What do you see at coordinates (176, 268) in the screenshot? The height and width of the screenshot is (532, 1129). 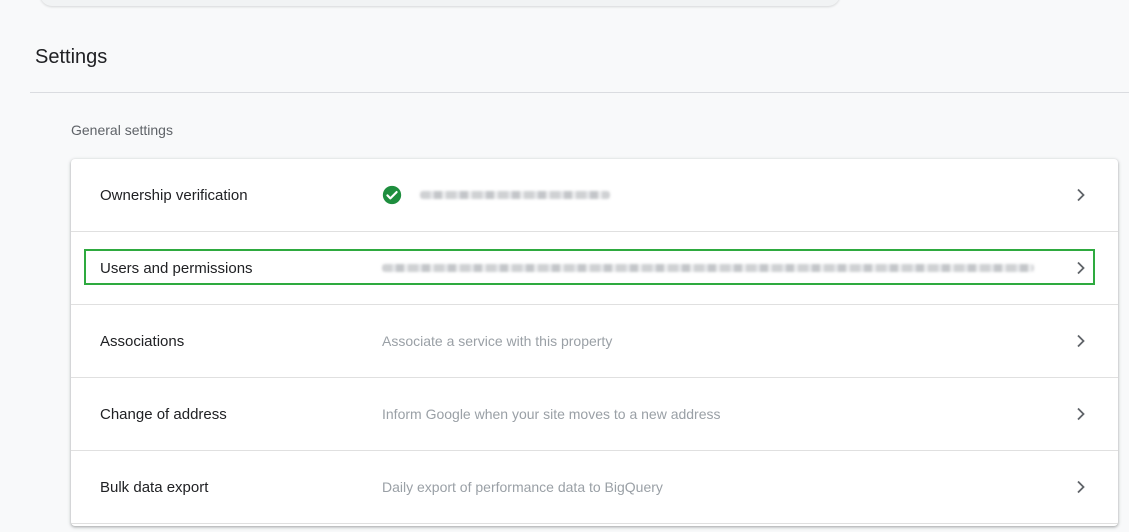 I see `row-label: Users and permissions` at bounding box center [176, 268].